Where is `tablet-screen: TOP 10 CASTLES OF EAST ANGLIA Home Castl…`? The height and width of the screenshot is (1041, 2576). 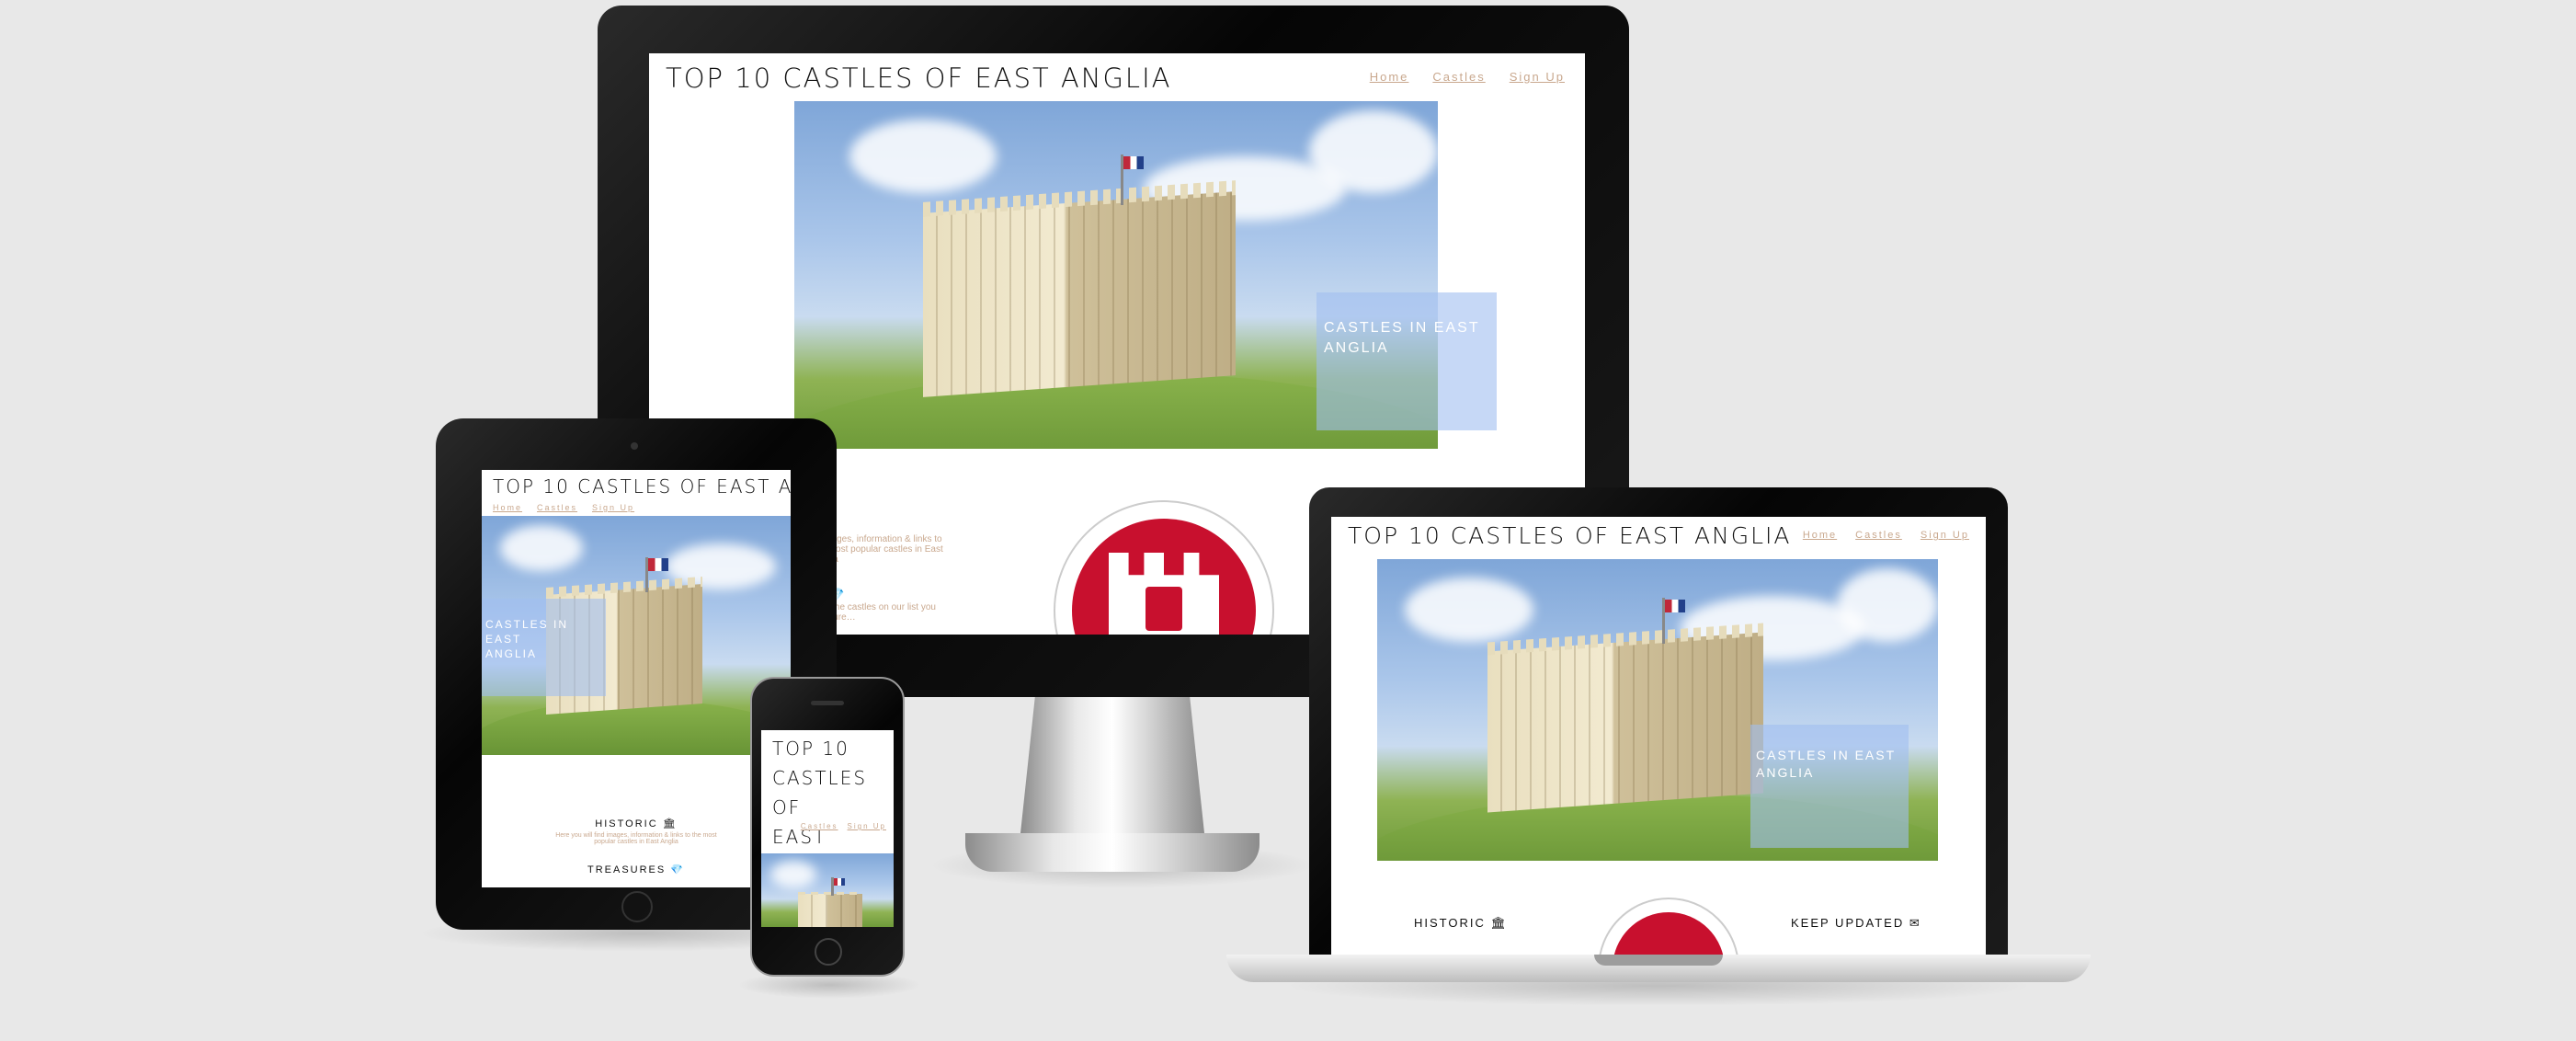
tablet-screen: TOP 10 CASTLES OF EAST ANGLIA Home Castl… is located at coordinates (636, 678).